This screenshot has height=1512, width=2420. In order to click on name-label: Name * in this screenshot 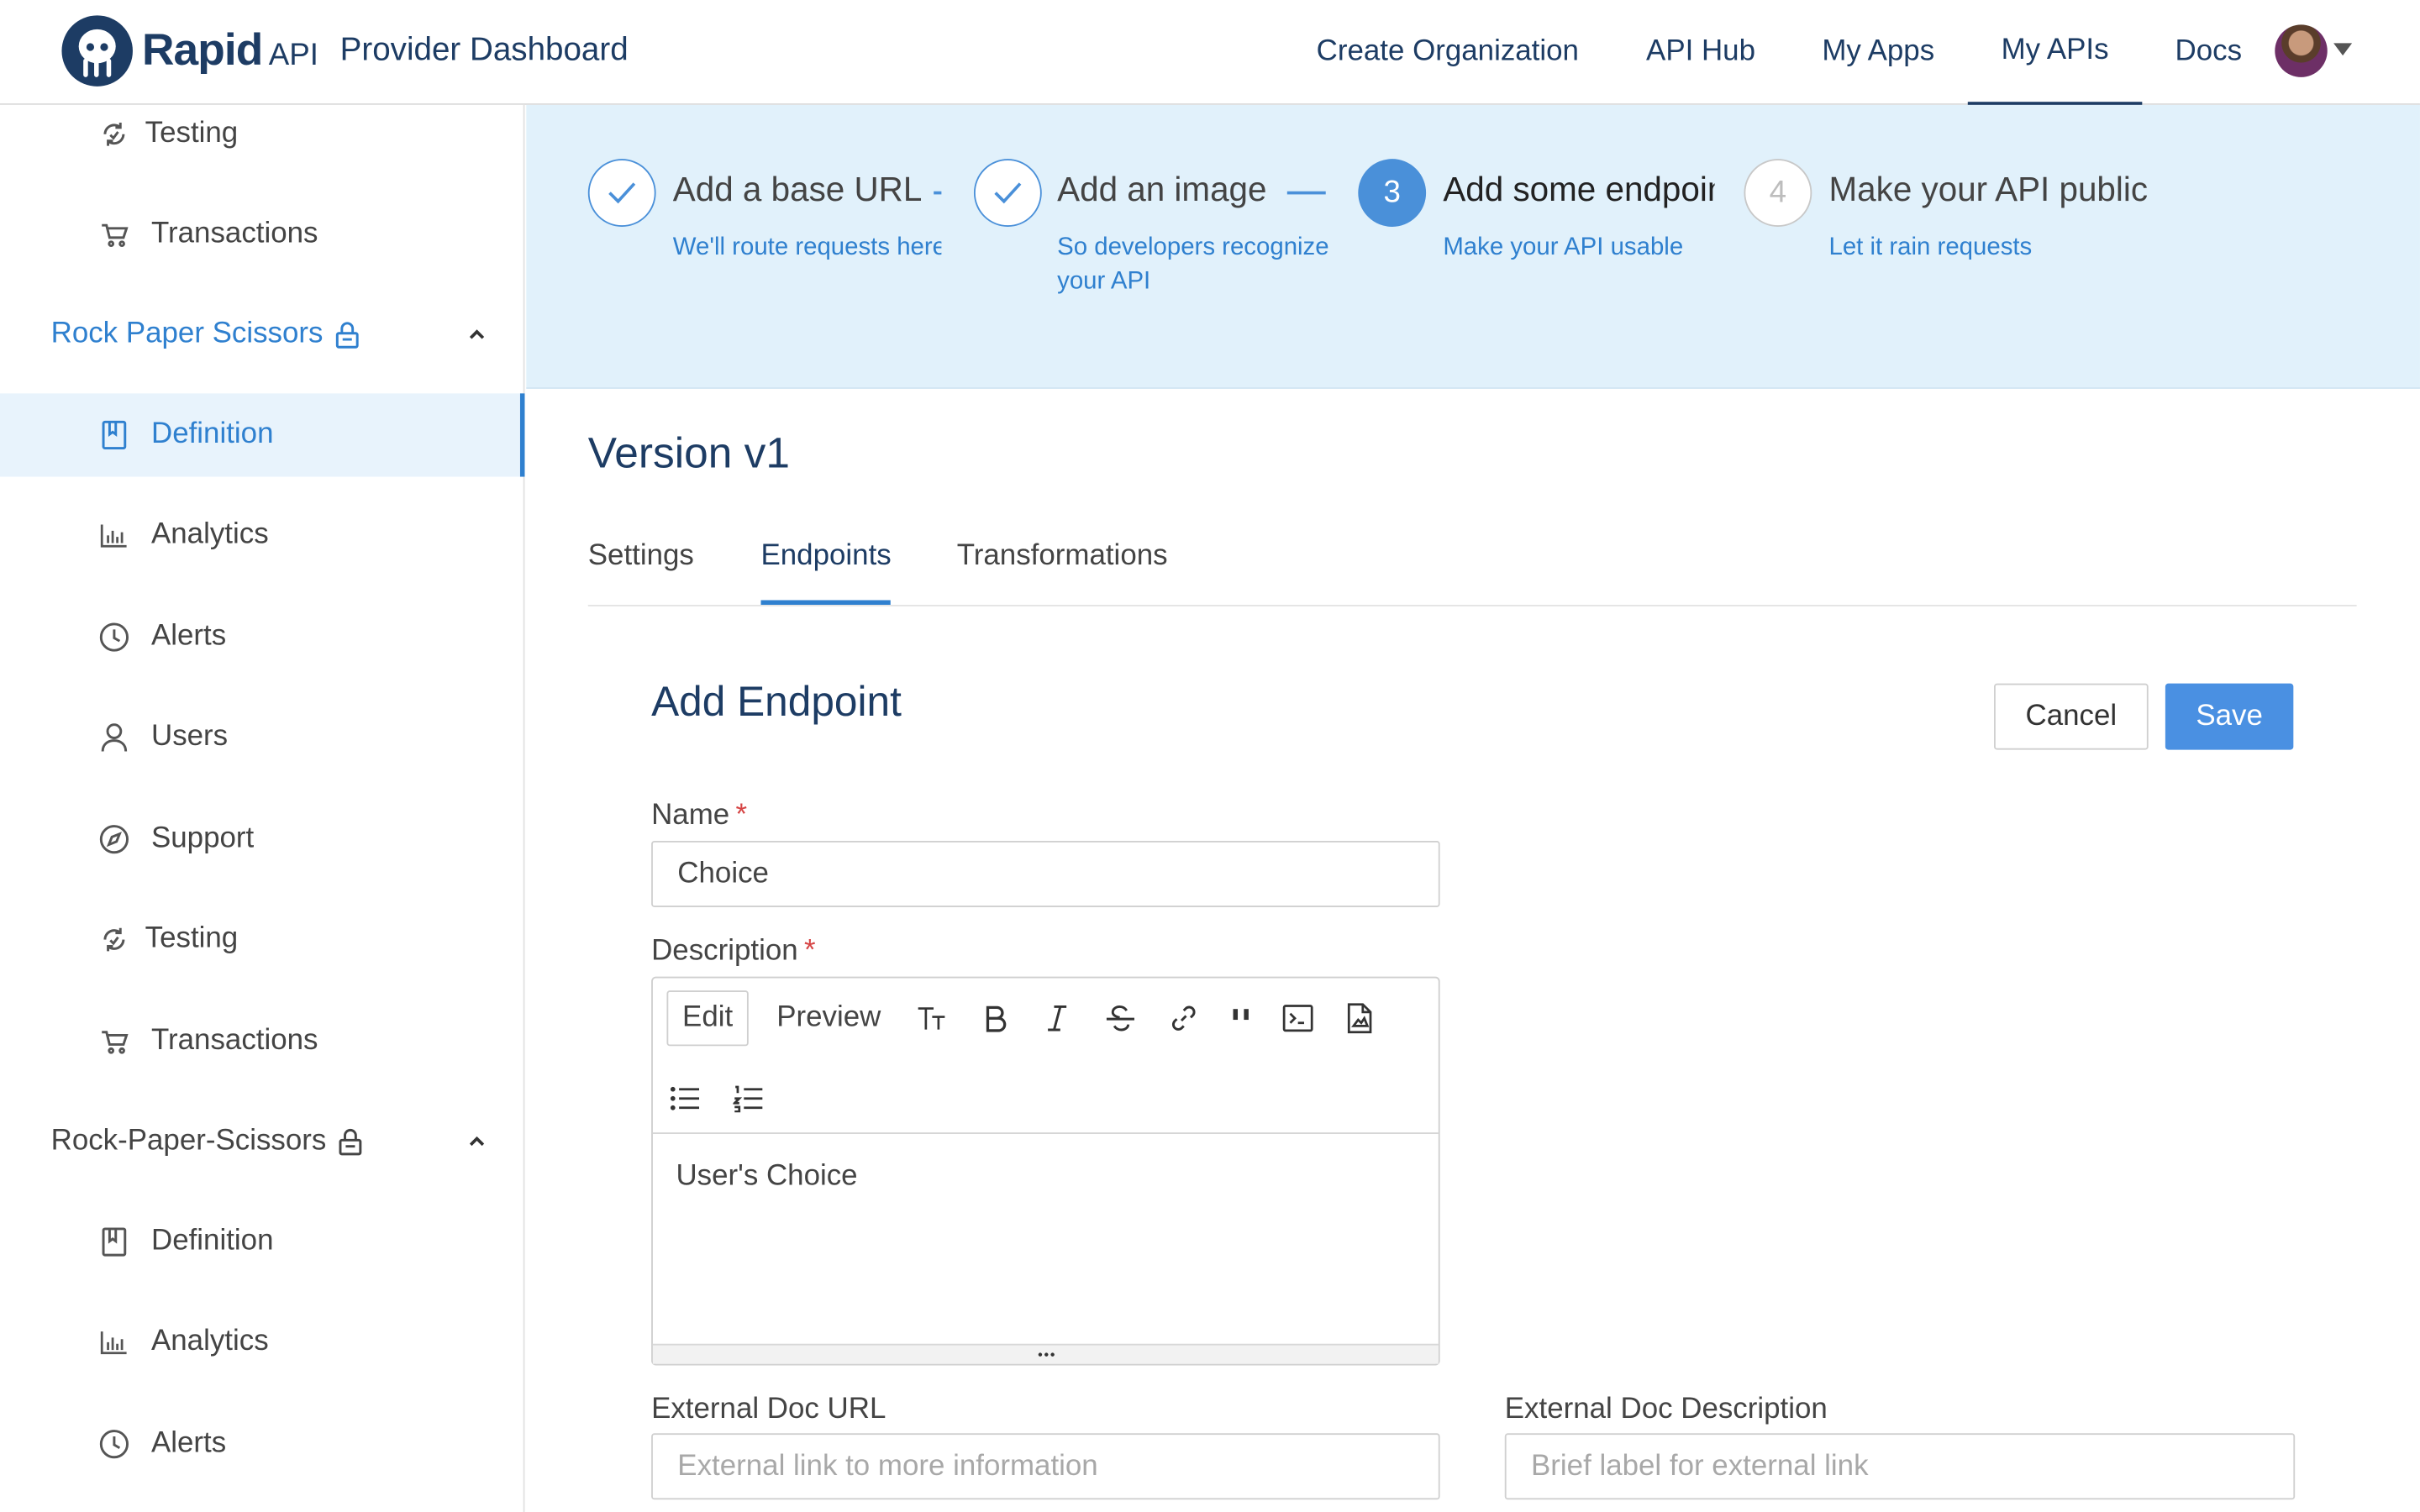, I will do `click(699, 815)`.